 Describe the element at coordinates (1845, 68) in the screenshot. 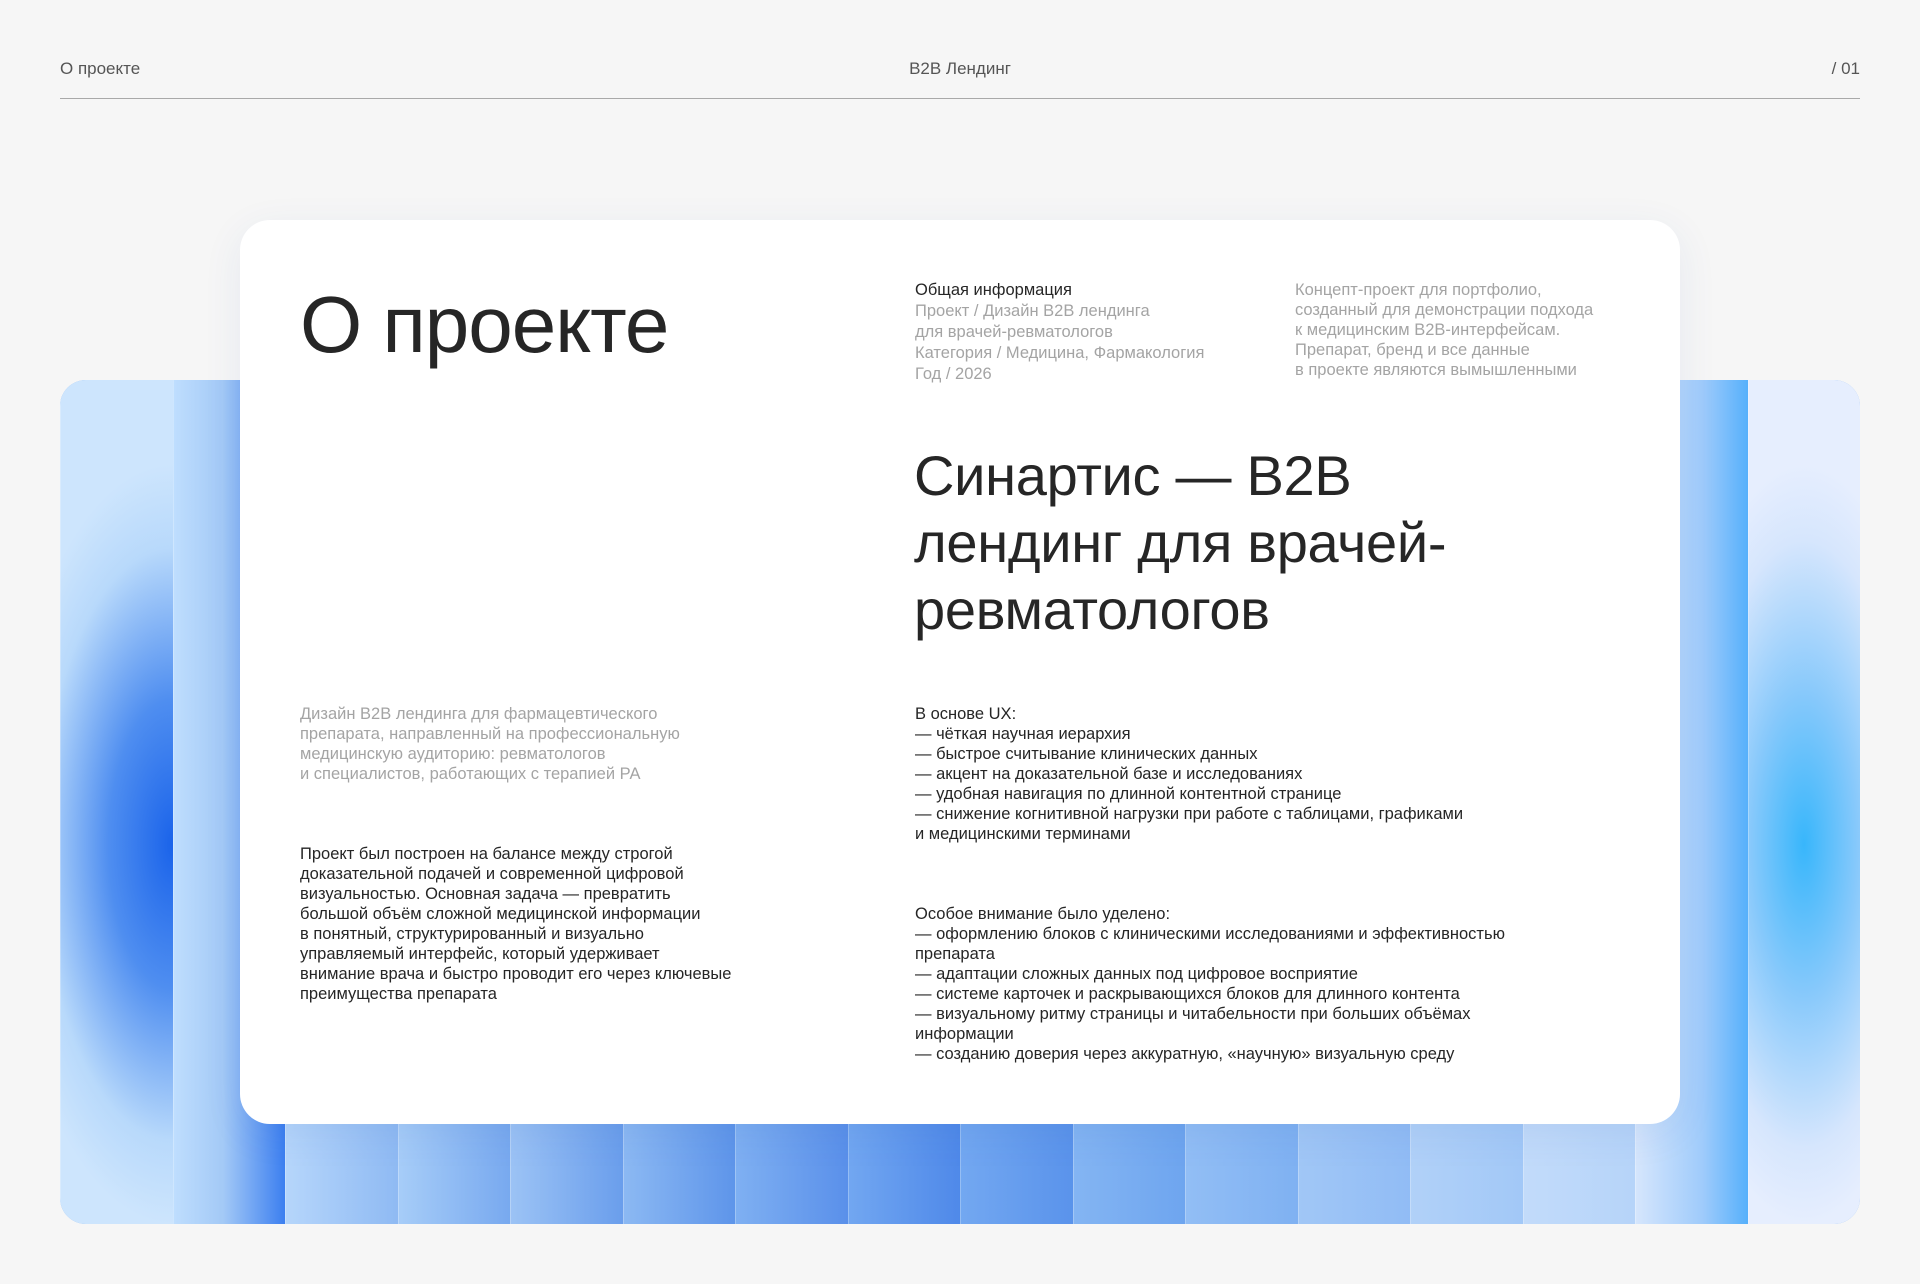

I see `page-number: / 01` at that location.